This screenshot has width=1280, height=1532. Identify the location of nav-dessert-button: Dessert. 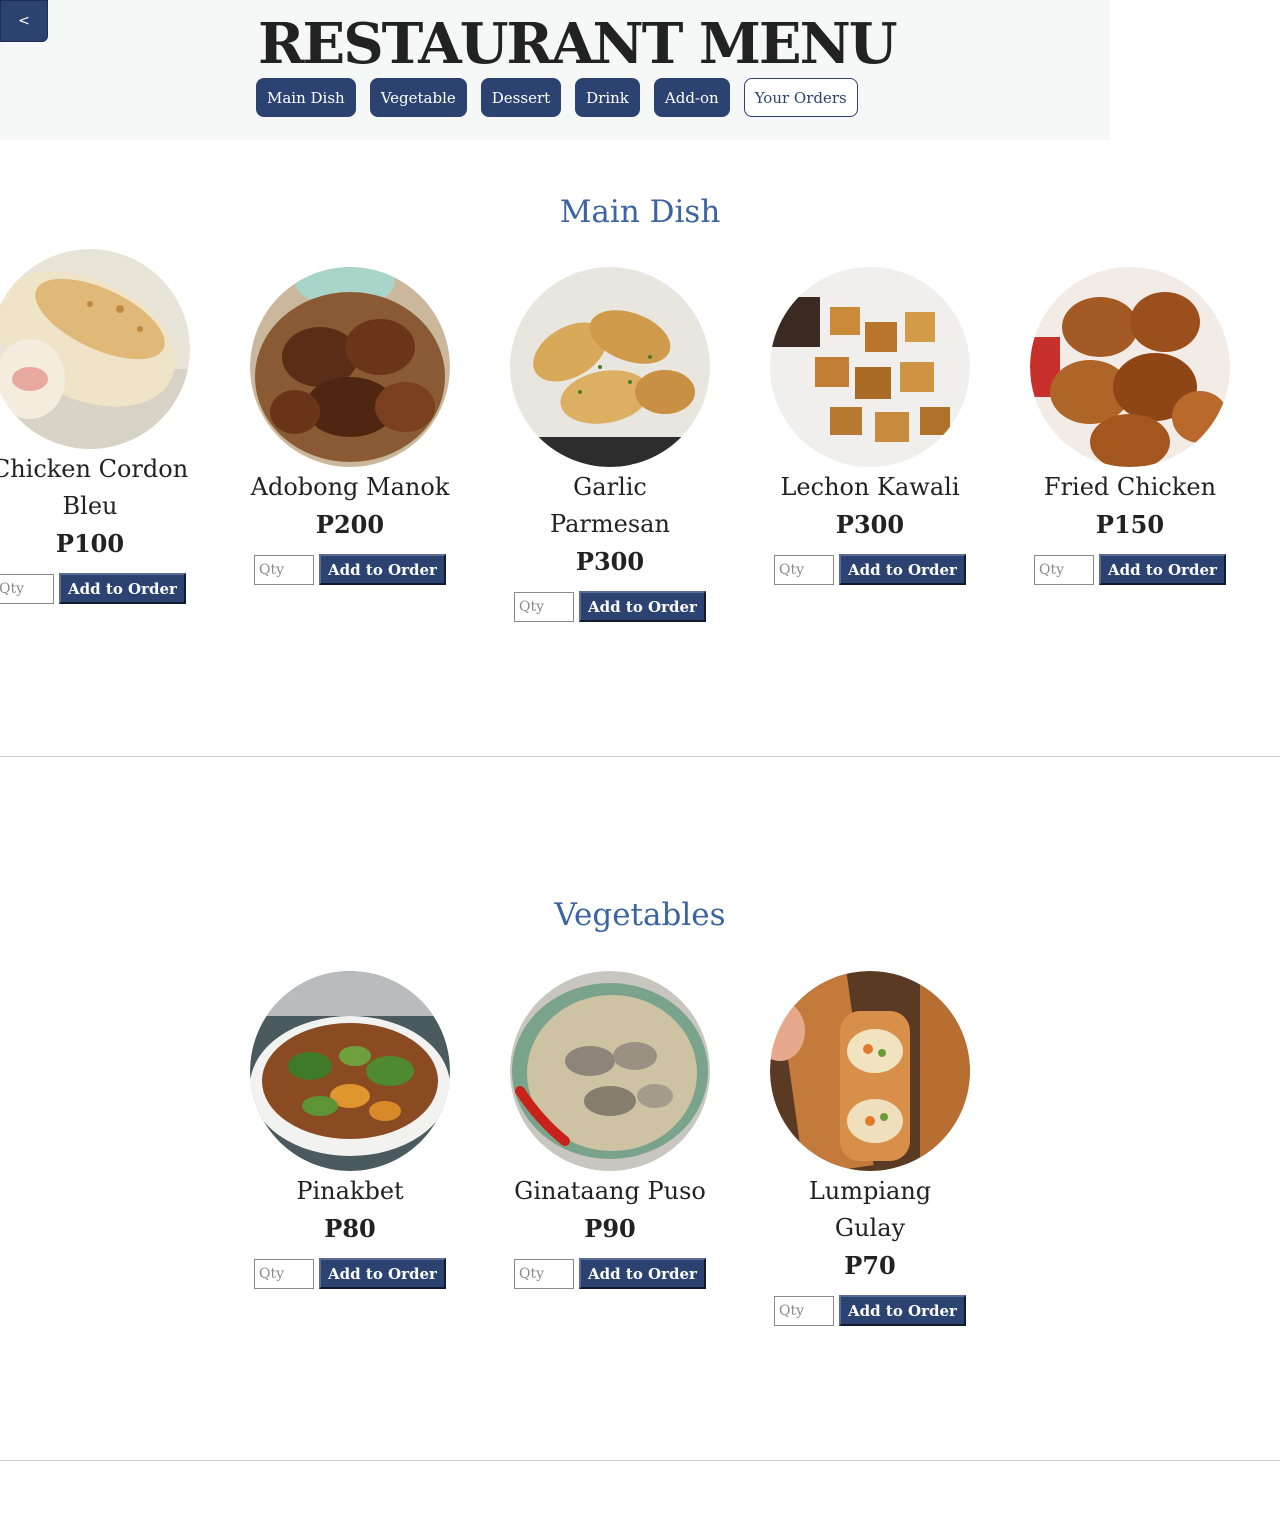
(521, 97).